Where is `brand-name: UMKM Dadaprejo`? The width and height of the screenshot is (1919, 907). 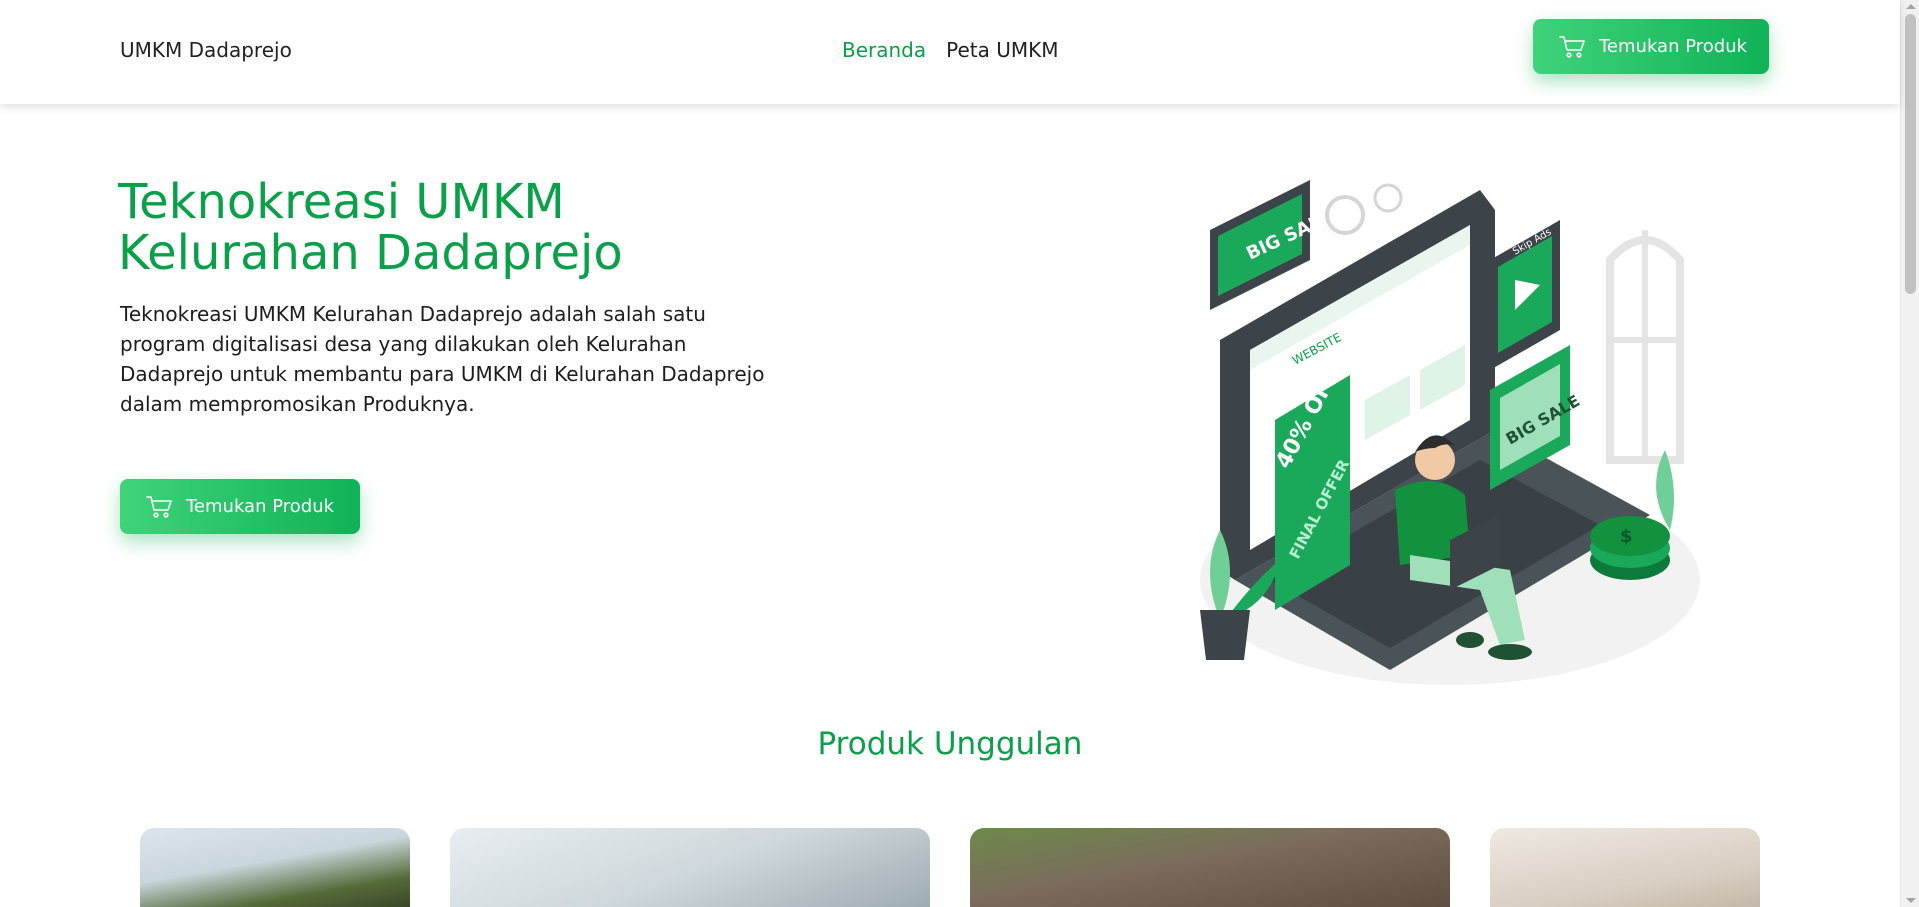 brand-name: UMKM Dadaprejo is located at coordinates (206, 50).